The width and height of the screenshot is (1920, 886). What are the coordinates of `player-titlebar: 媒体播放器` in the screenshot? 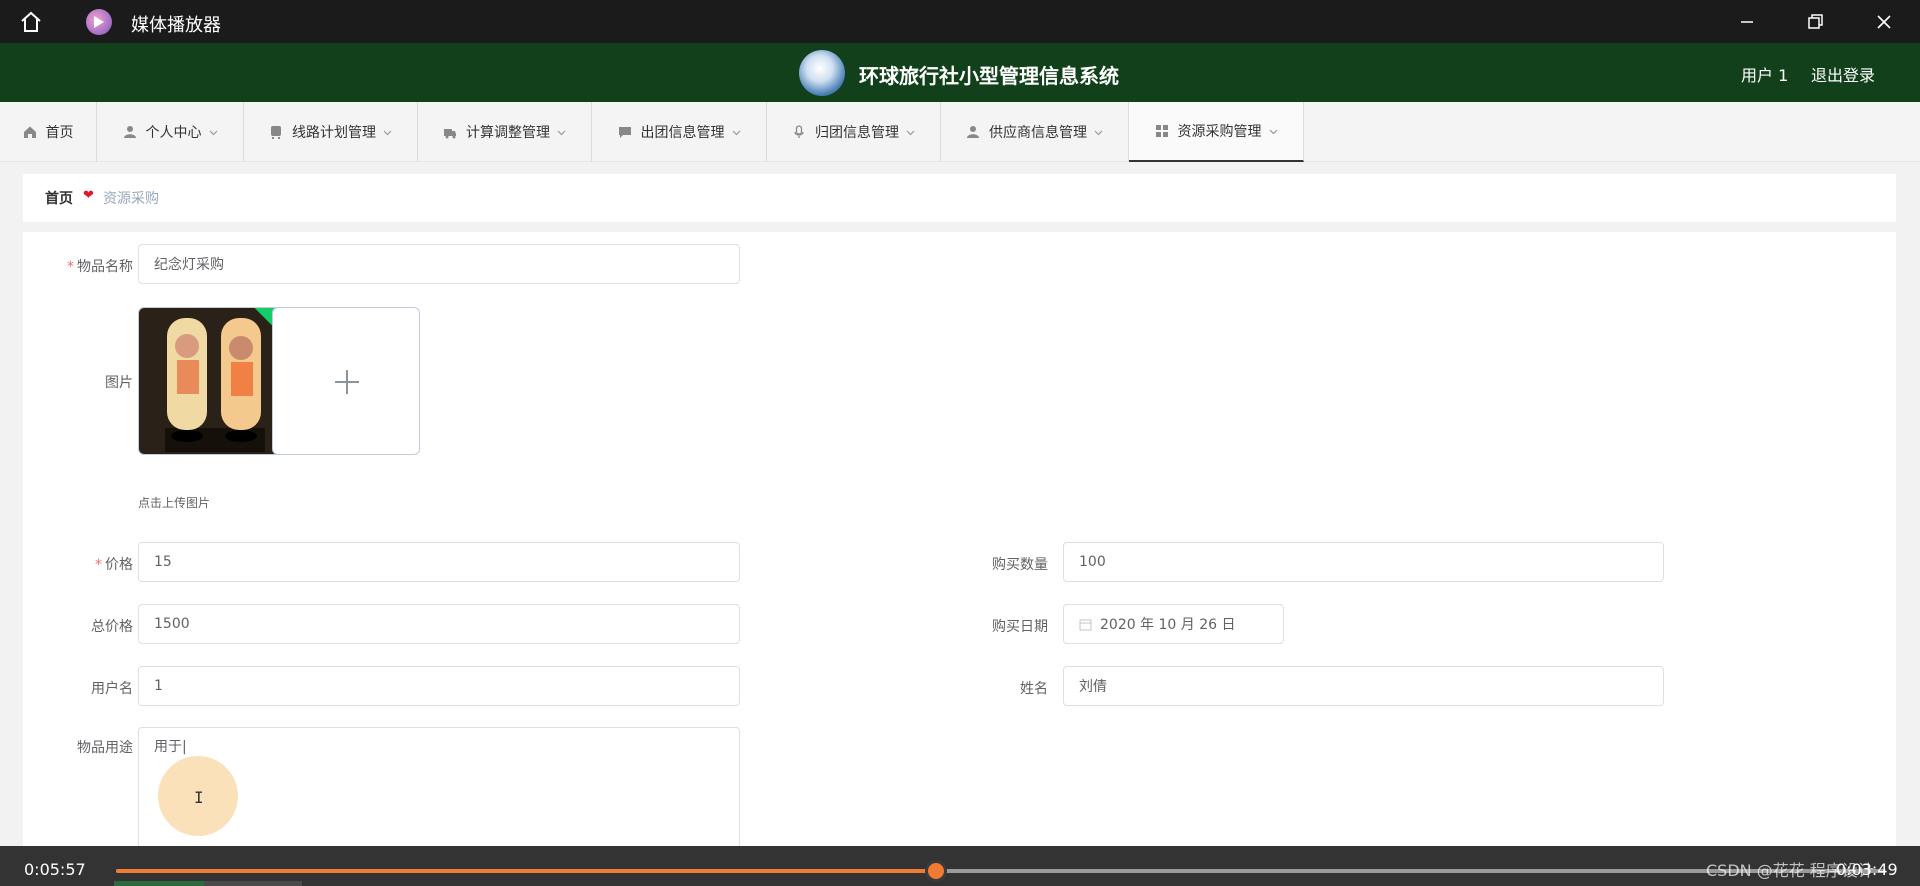 It's located at (960, 21).